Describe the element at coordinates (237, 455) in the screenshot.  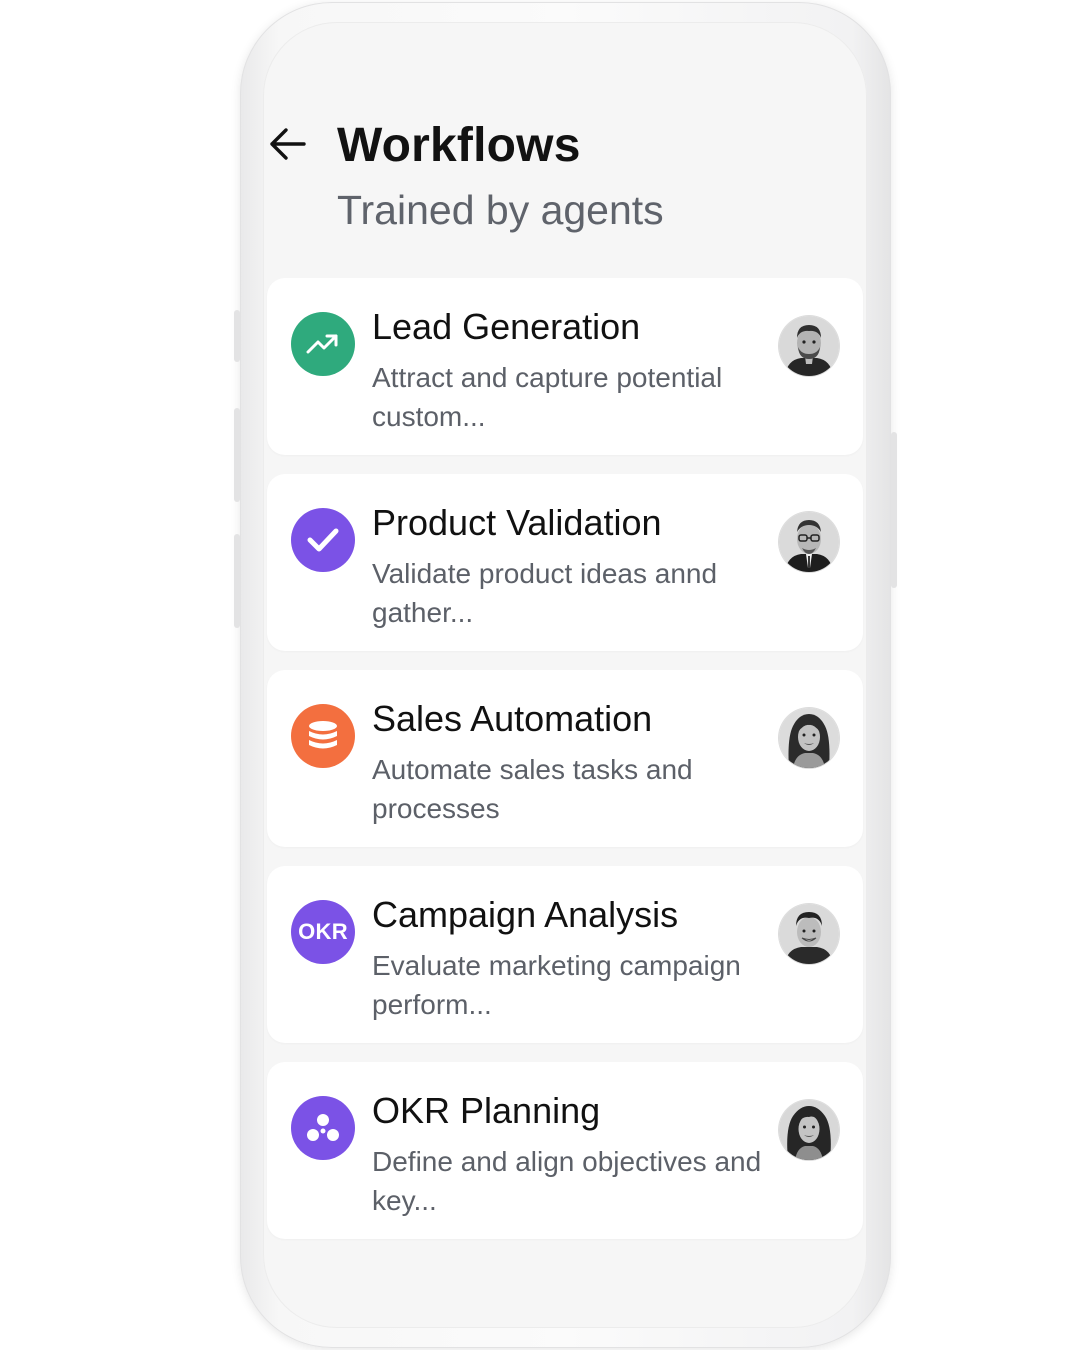
I see `volume-up-button` at that location.